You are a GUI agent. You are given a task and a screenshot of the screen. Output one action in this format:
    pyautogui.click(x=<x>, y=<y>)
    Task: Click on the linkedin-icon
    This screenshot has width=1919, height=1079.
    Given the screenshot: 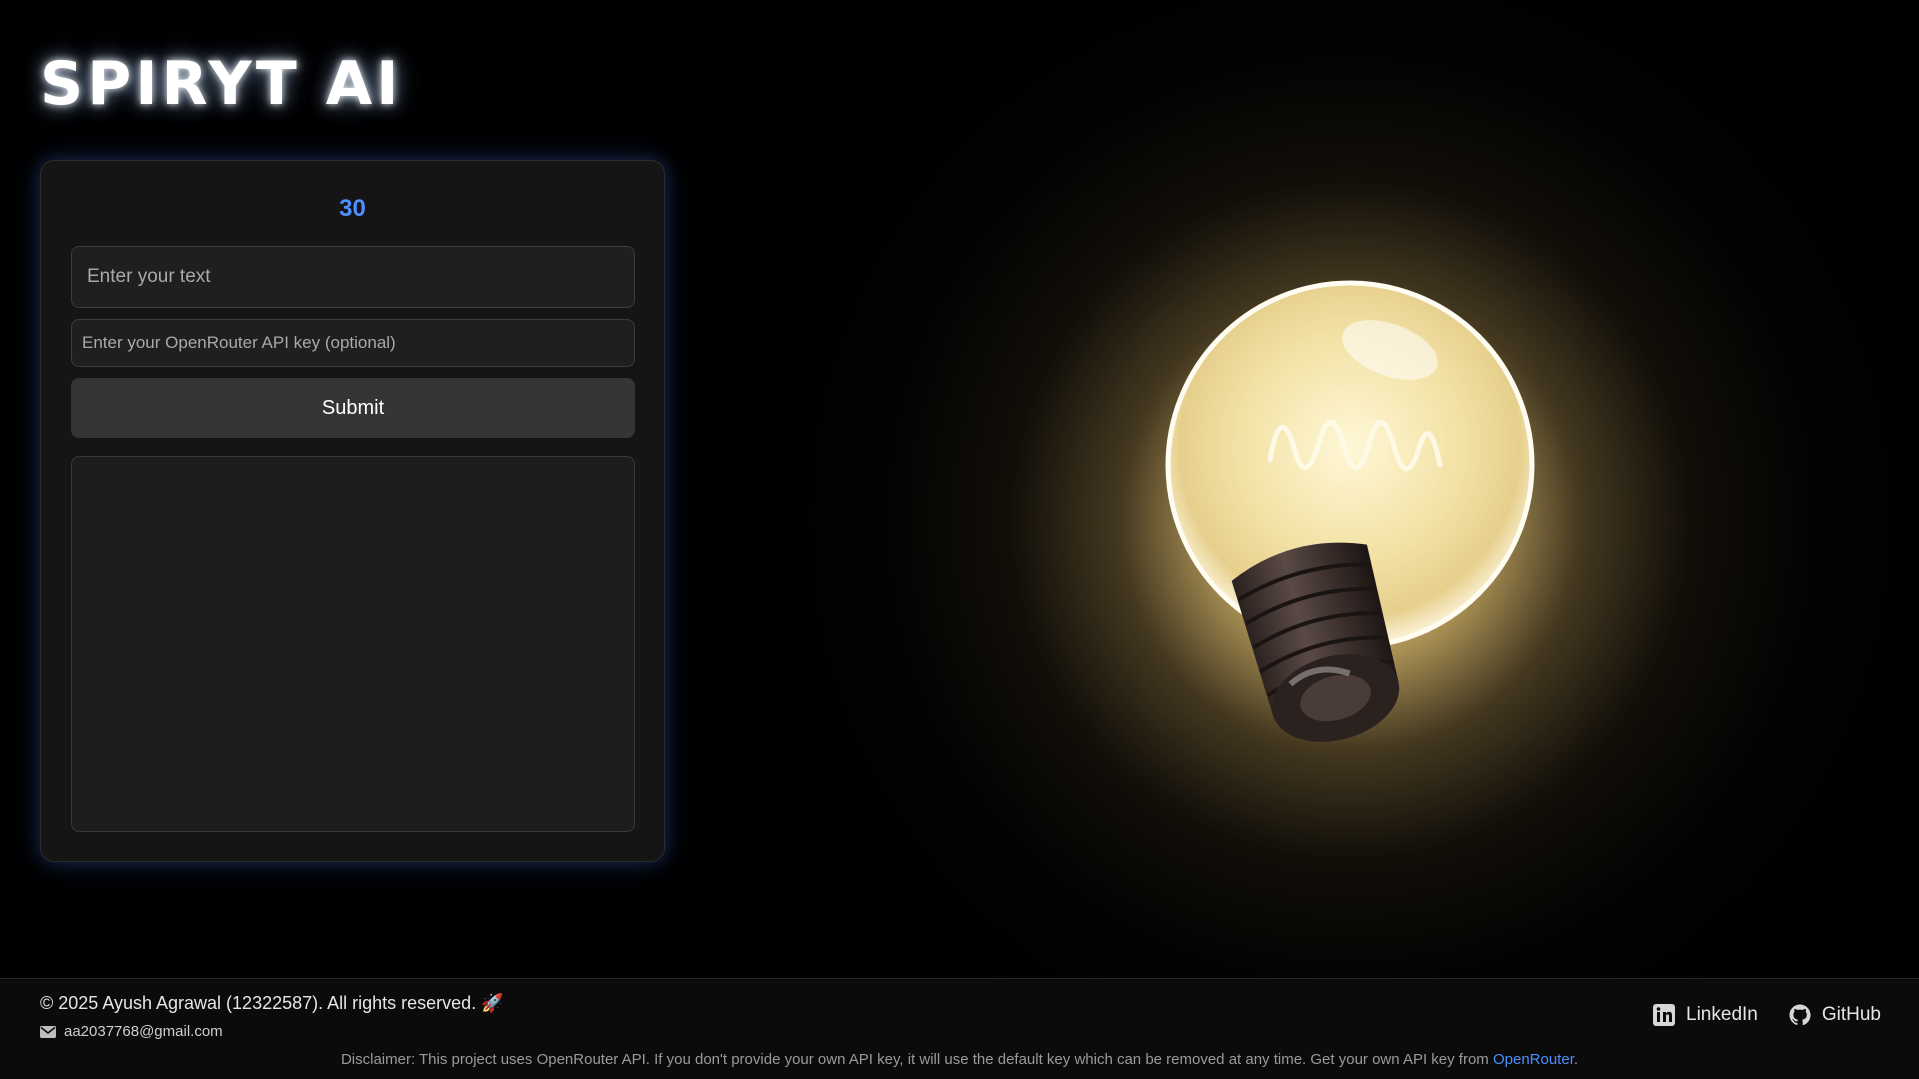 What is the action you would take?
    pyautogui.click(x=1664, y=1015)
    